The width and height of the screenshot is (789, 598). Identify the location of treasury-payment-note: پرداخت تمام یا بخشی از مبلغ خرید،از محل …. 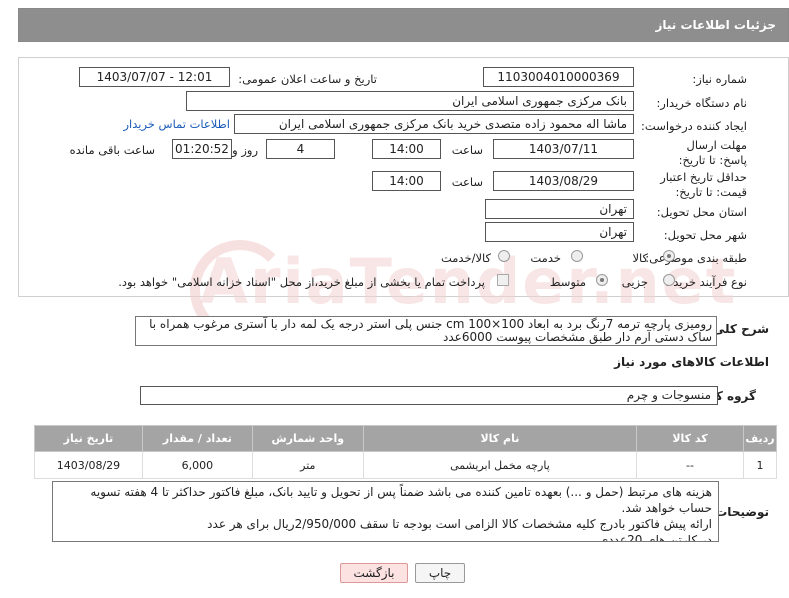
(301, 282).